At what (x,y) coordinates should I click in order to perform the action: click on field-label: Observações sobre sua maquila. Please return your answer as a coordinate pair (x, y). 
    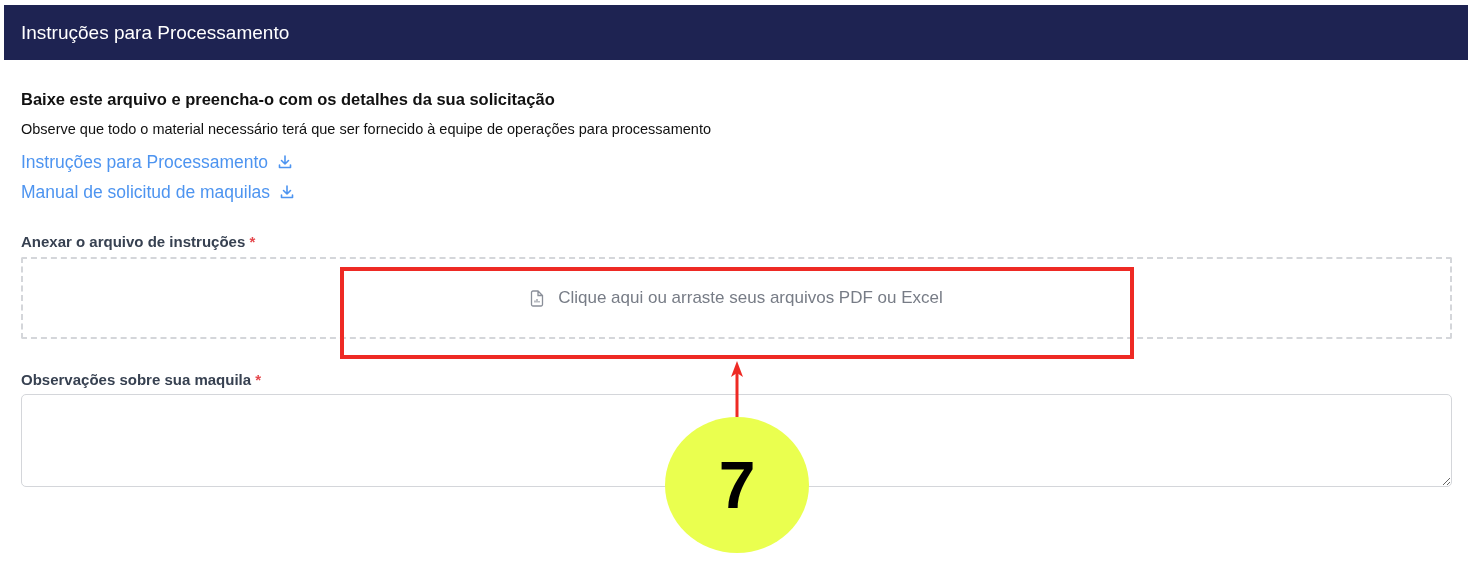
    Looking at the image, I should click on (136, 379).